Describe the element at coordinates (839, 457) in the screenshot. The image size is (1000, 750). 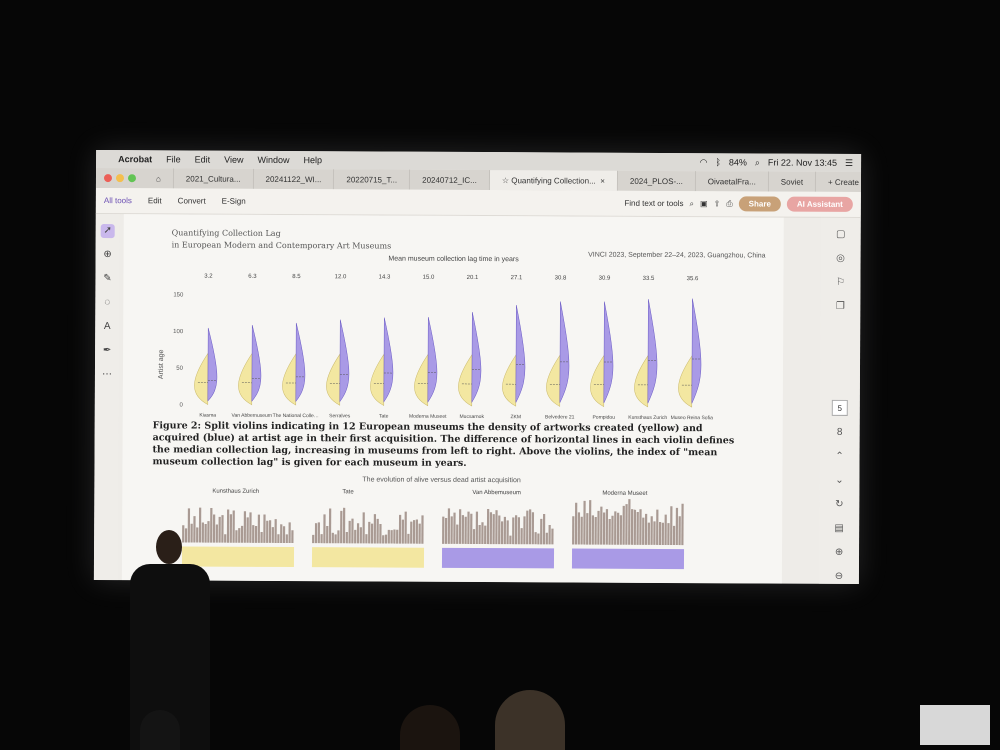
I see `chevron-up-icon: ⌃` at that location.